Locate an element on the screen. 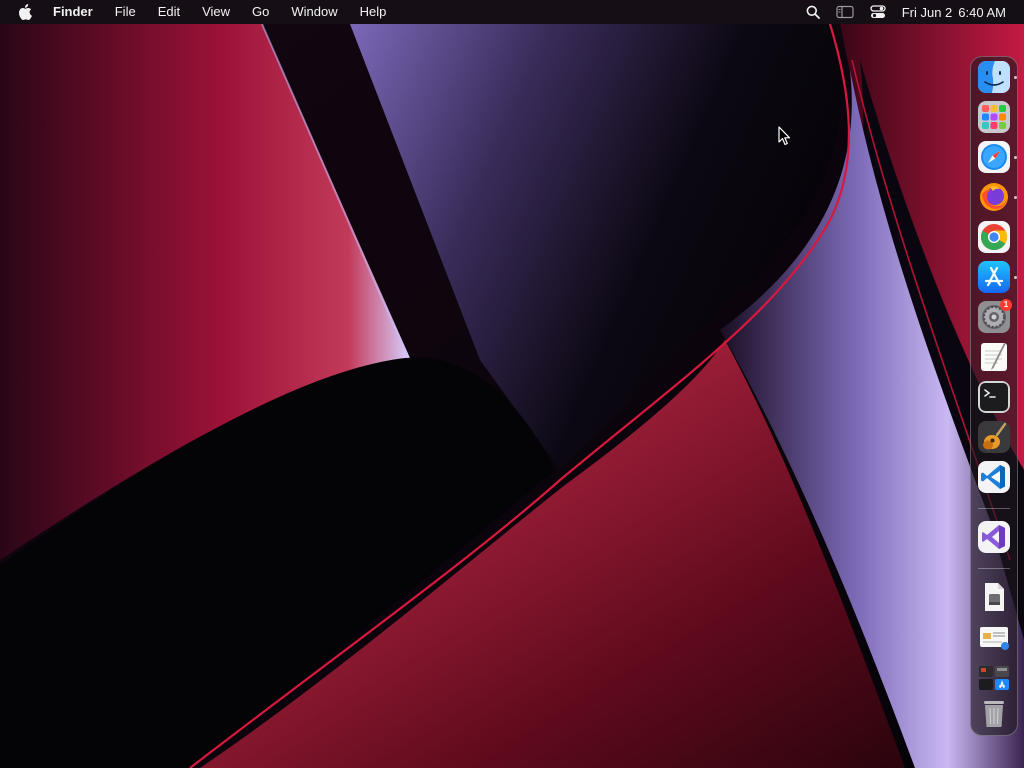 This screenshot has height=768, width=1024. terminal-icon is located at coordinates (994, 397).